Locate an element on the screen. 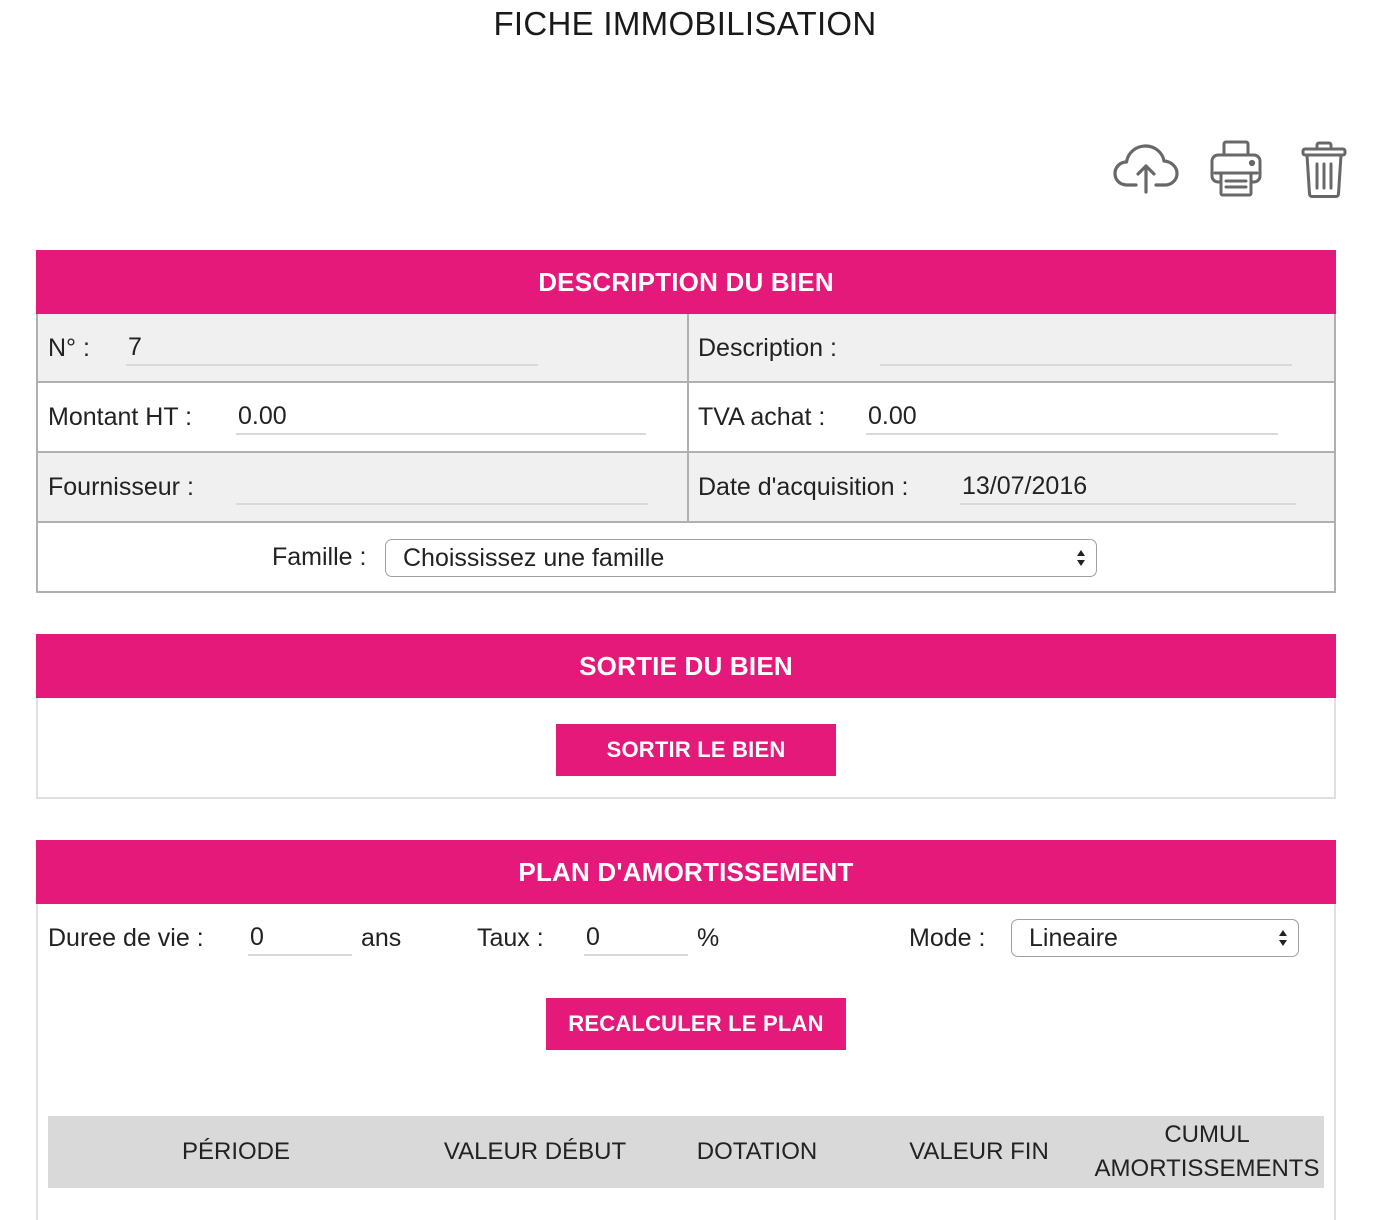 The height and width of the screenshot is (1220, 1378). plan-section-header: PLAN D'AMORTISSEMENT is located at coordinates (686, 872).